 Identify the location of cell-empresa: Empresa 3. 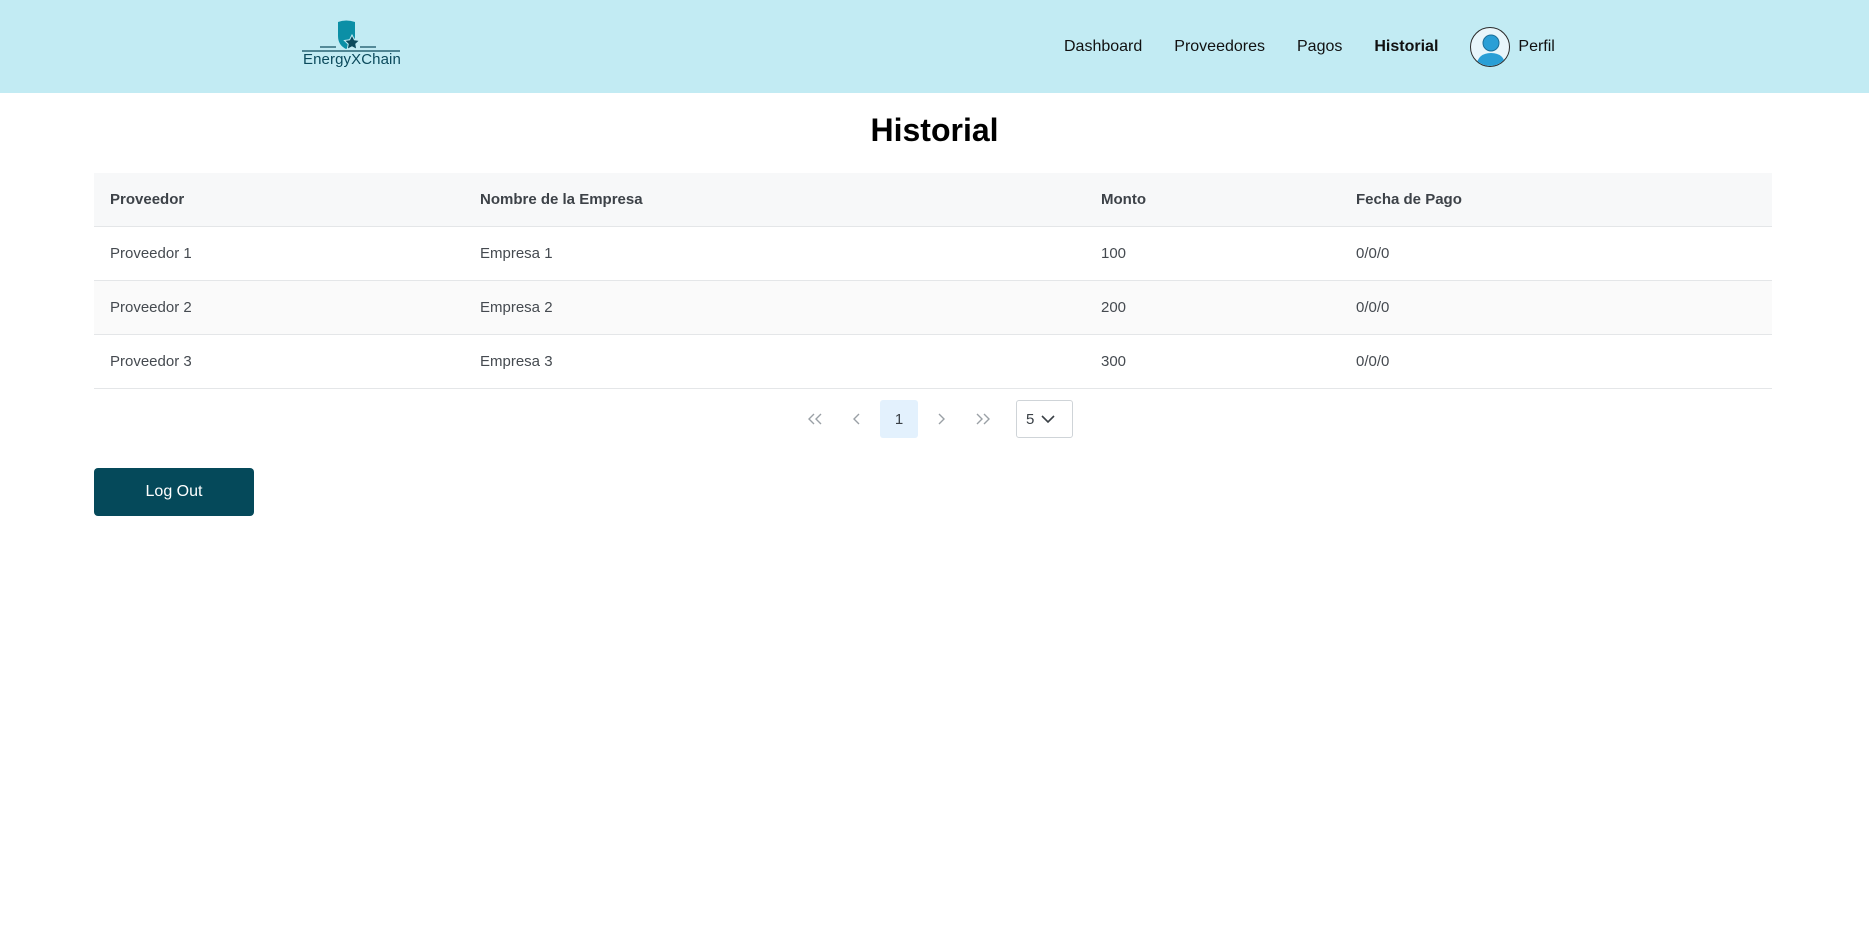
(516, 361).